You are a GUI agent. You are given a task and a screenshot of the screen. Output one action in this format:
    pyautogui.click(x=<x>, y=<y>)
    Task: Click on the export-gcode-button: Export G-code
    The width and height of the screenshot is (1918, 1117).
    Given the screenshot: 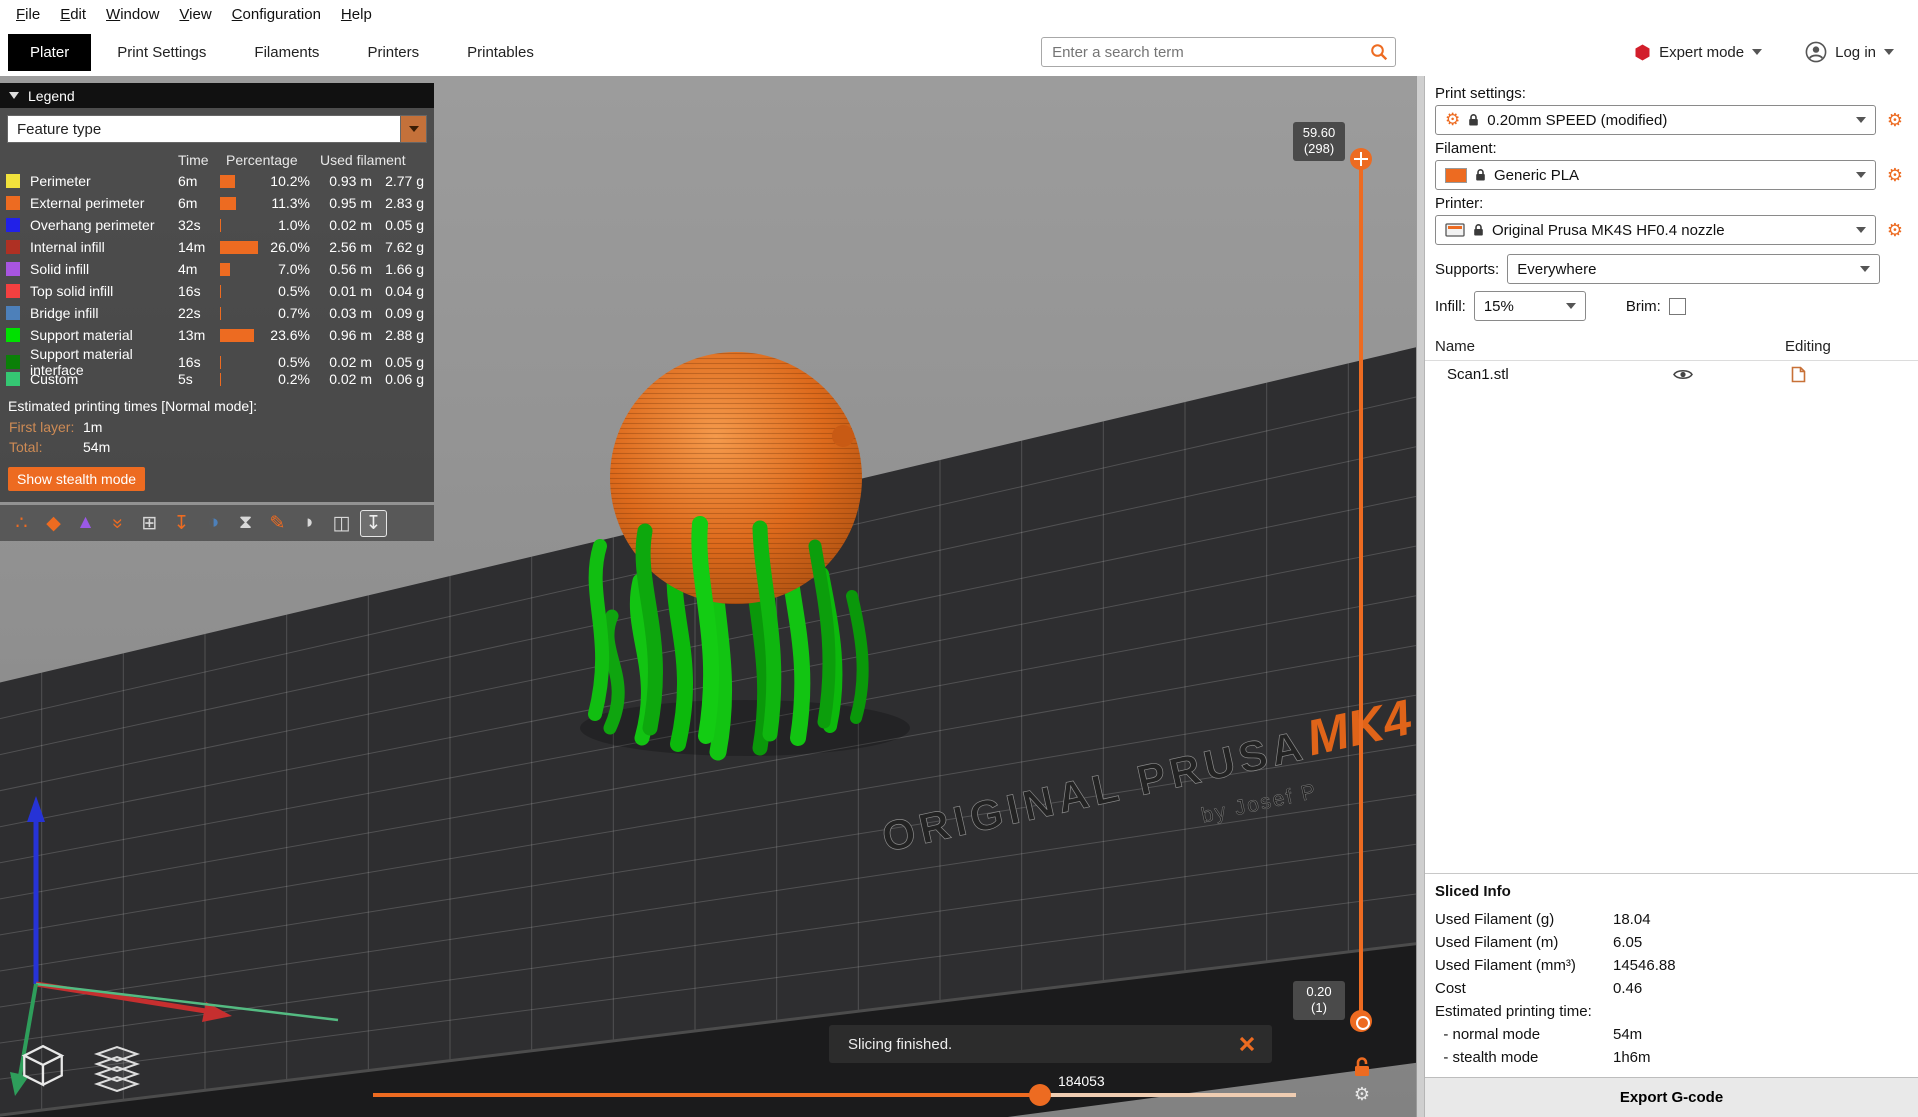 What is the action you would take?
    pyautogui.click(x=1671, y=1097)
    